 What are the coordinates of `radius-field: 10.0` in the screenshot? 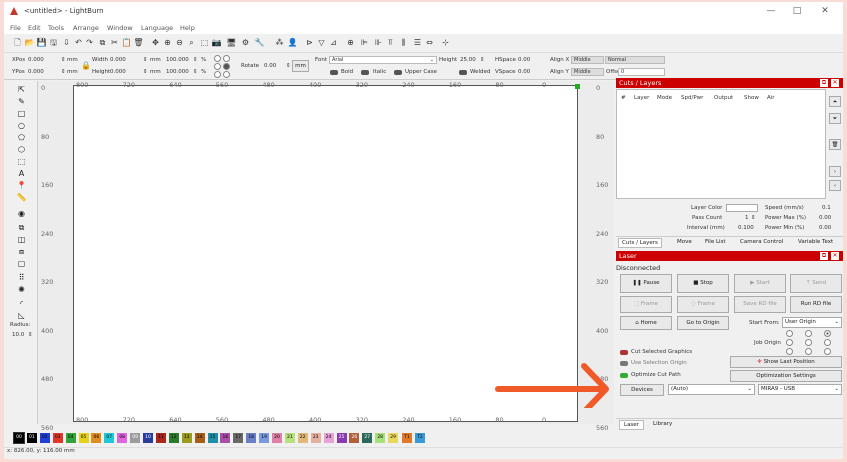 It's located at (18, 335).